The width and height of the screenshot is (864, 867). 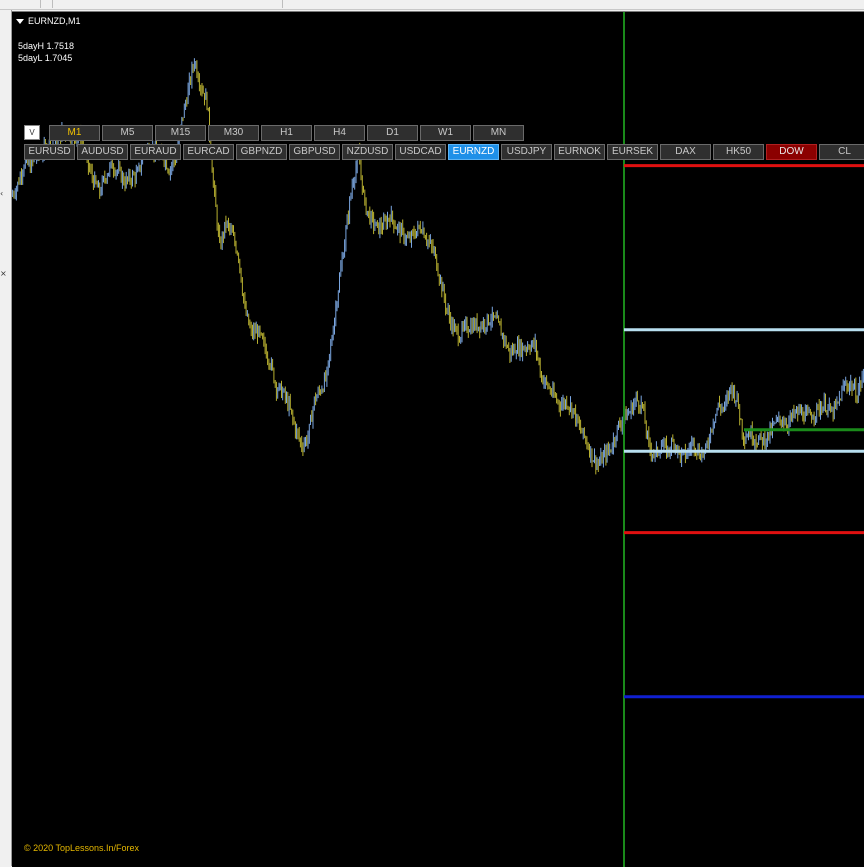 I want to click on chart-title: EURNZD,M1, so click(x=54, y=21).